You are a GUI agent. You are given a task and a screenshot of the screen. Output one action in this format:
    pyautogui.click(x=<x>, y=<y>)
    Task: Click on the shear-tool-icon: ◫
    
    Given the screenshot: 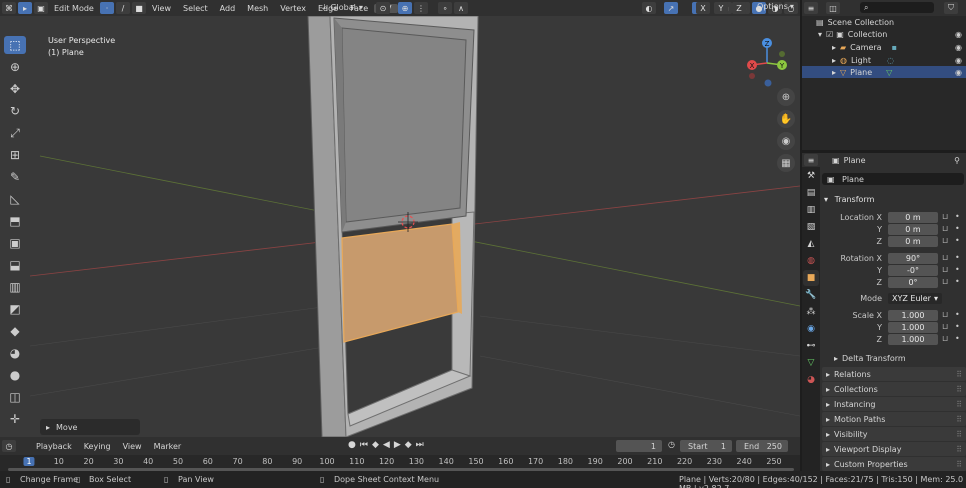 What is the action you would take?
    pyautogui.click(x=15, y=397)
    